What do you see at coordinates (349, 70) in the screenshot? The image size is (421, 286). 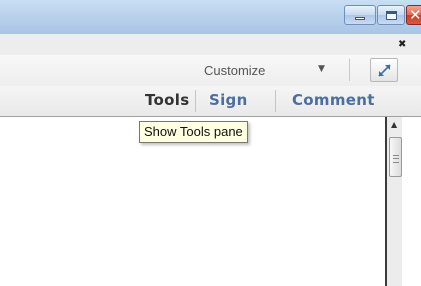 I see `toolbar-divider` at bounding box center [349, 70].